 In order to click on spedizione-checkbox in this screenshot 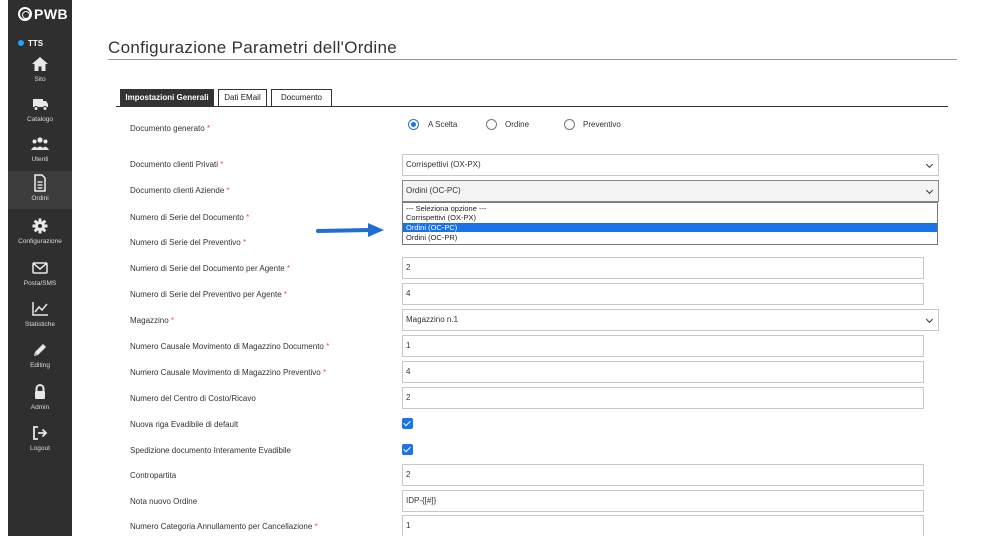, I will do `click(407, 449)`.